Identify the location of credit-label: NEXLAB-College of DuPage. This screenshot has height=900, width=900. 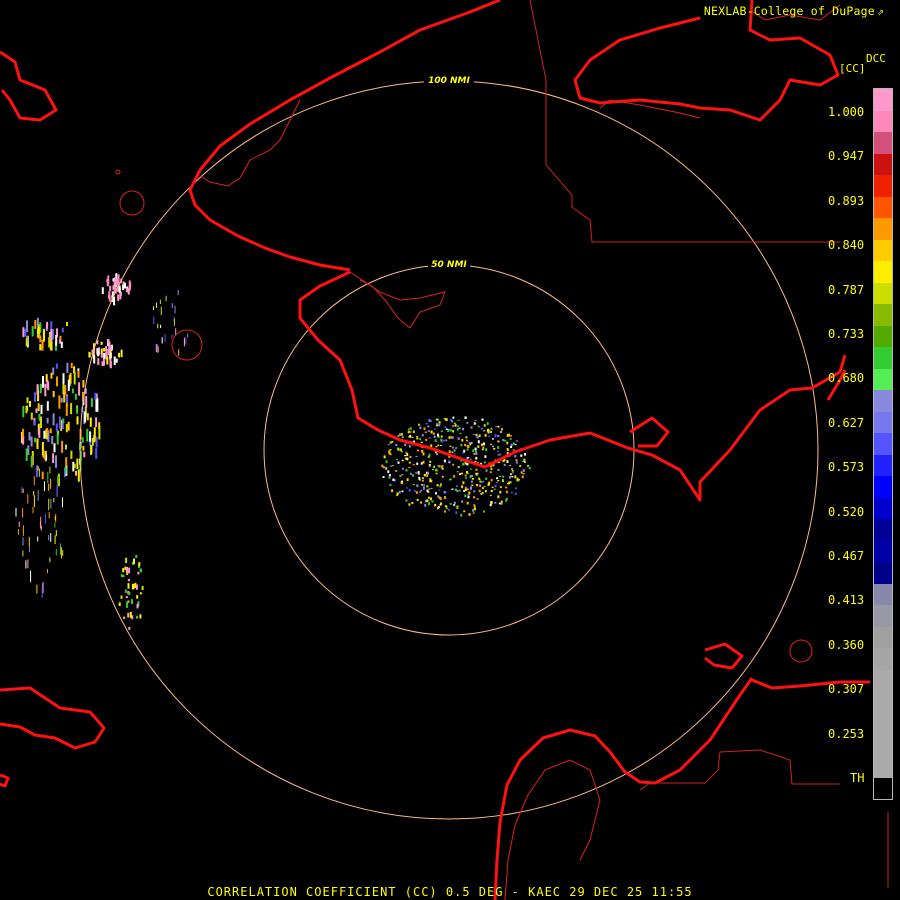
(789, 11).